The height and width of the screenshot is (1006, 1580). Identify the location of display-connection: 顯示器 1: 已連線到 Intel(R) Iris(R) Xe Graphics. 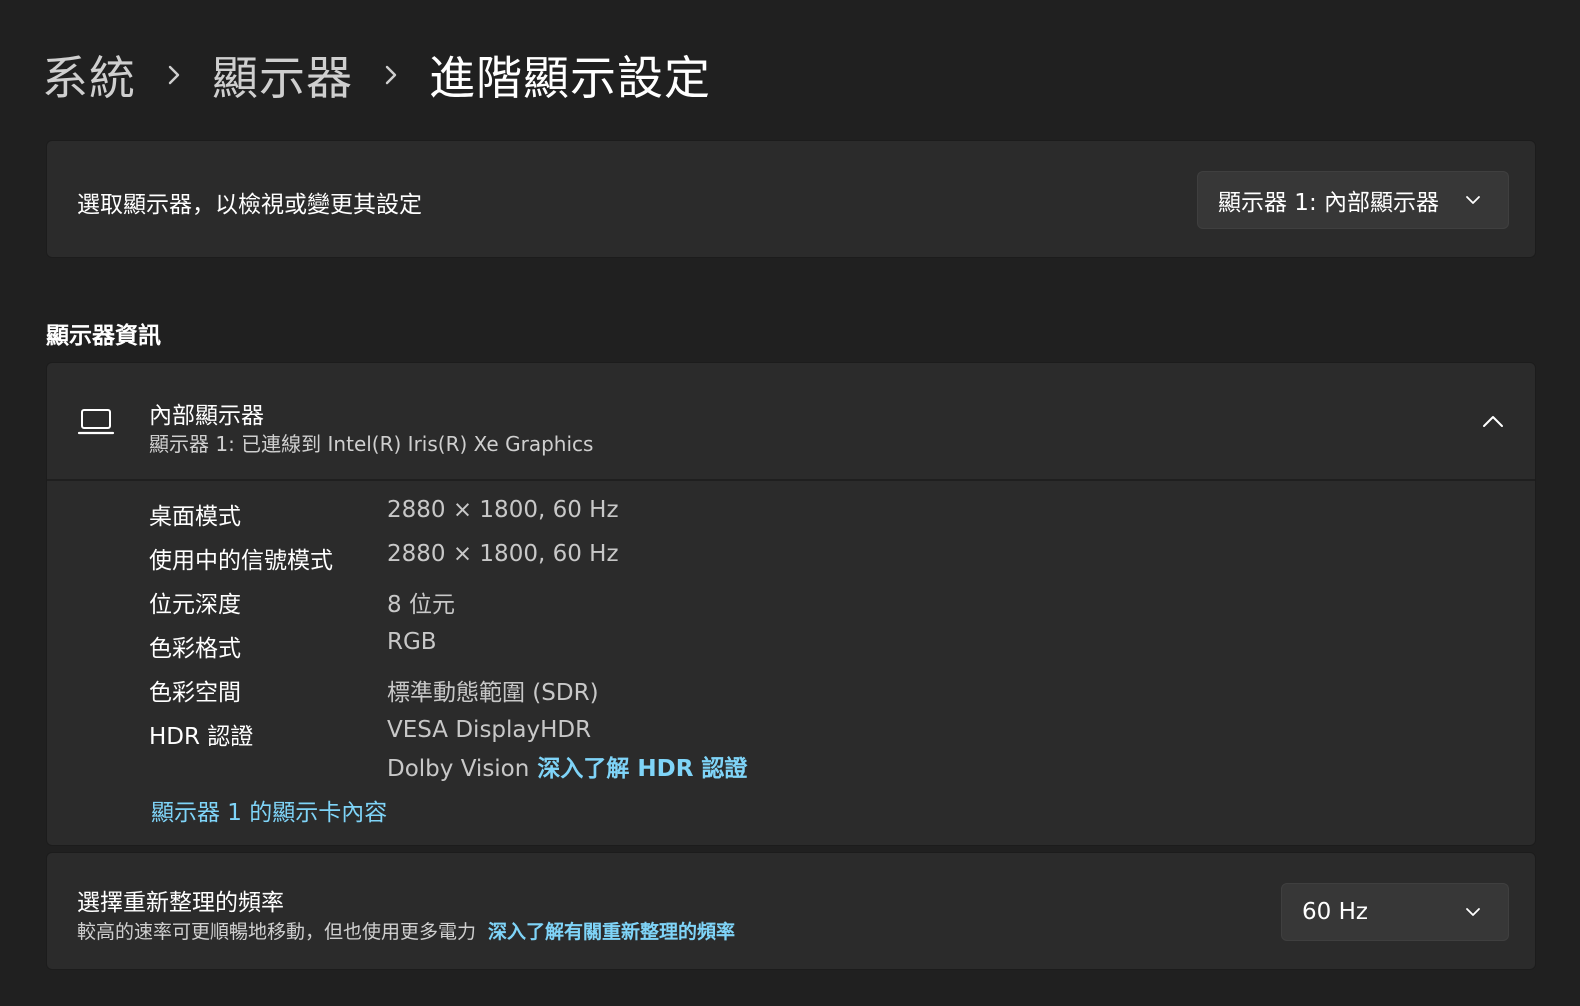
(371, 444).